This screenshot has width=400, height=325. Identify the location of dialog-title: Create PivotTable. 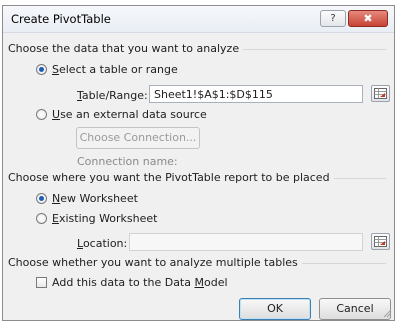
(61, 19).